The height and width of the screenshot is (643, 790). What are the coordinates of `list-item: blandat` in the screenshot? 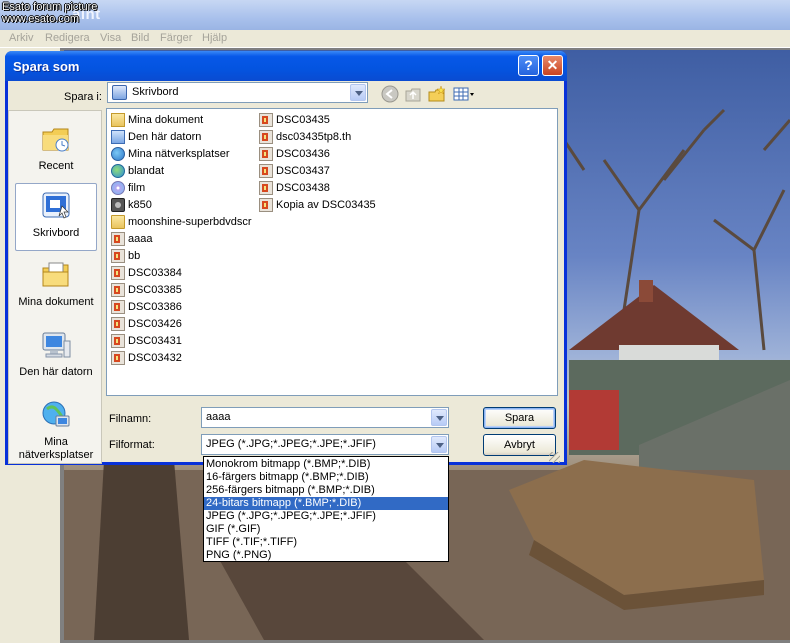 It's located at (137, 170).